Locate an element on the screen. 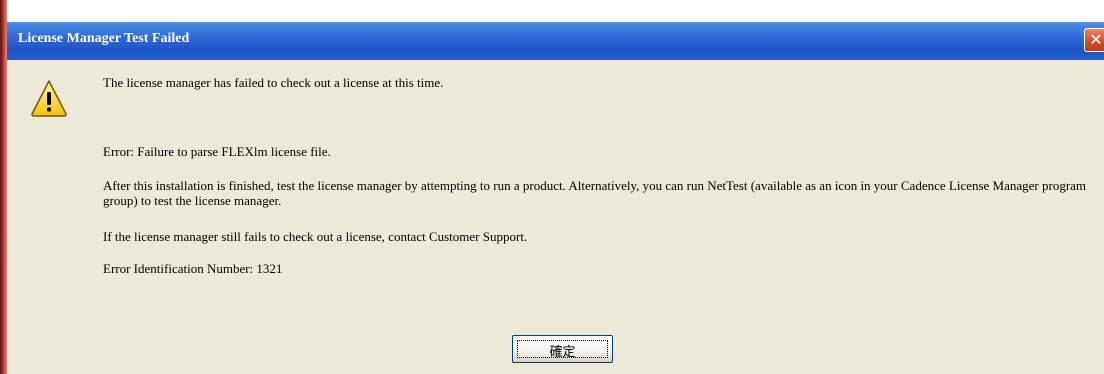 Image resolution: width=1104 pixels, height=374 pixels. close-icon: ✕ is located at coordinates (1096, 39).